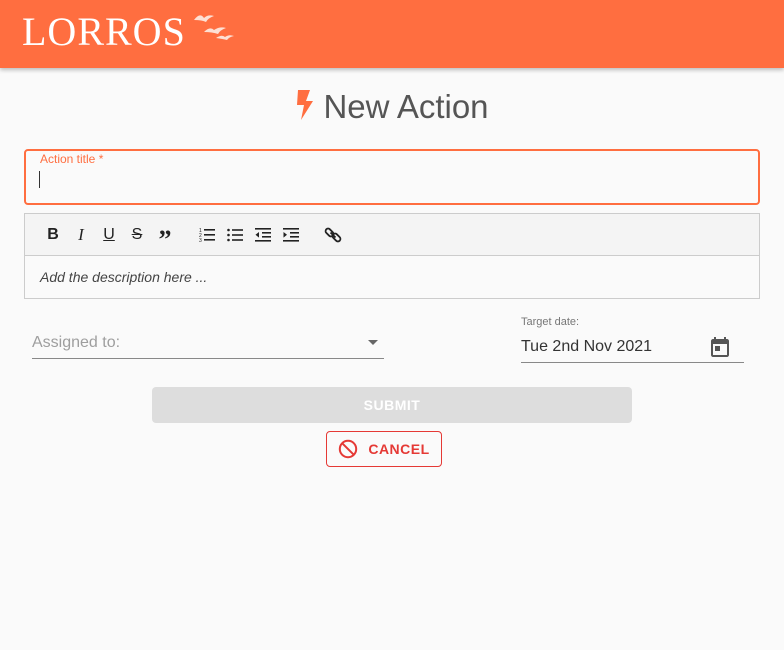  Describe the element at coordinates (720, 347) in the screenshot. I see `calendar-icon` at that location.